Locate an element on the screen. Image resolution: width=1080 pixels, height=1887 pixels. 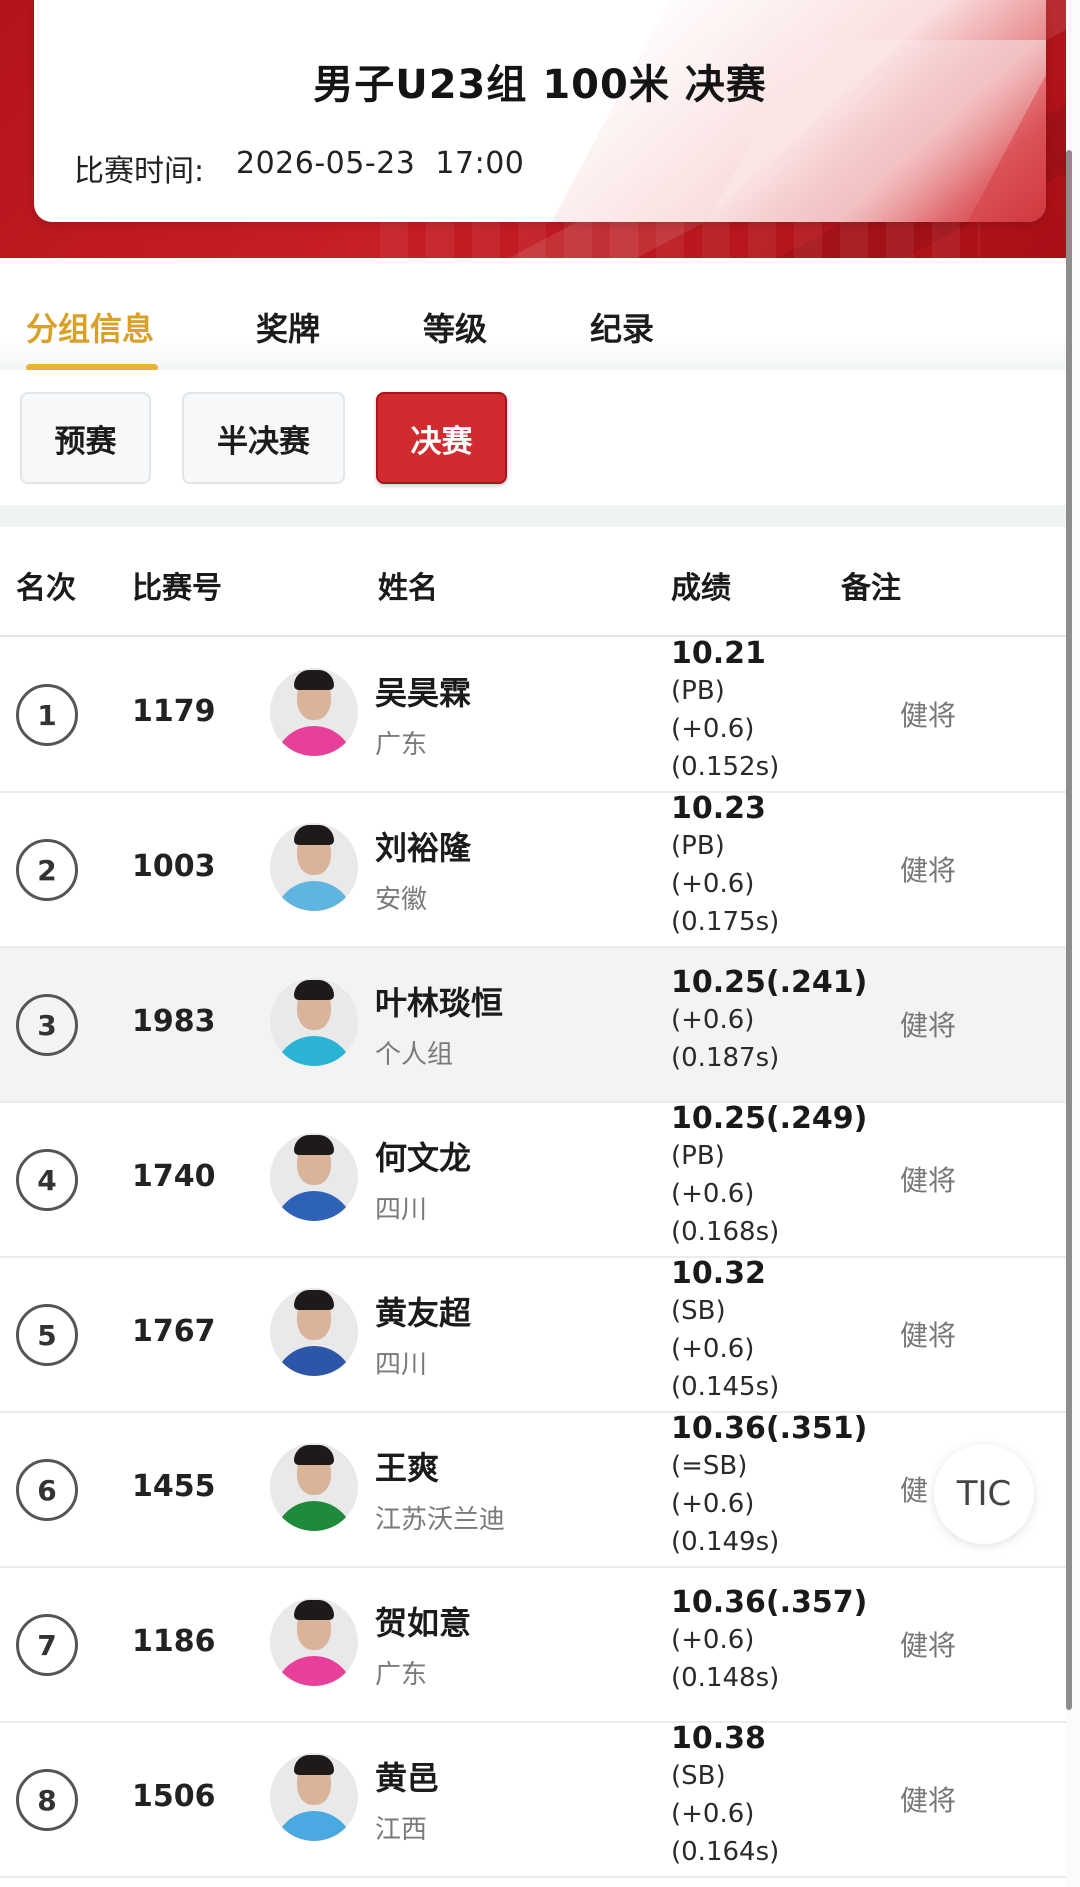
bib-number: 1003 is located at coordinates (174, 866).